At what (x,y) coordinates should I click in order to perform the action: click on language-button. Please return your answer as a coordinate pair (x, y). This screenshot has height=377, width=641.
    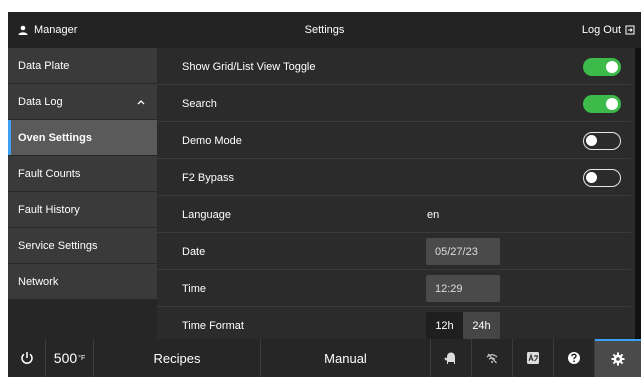
    Looking at the image, I should click on (533, 358).